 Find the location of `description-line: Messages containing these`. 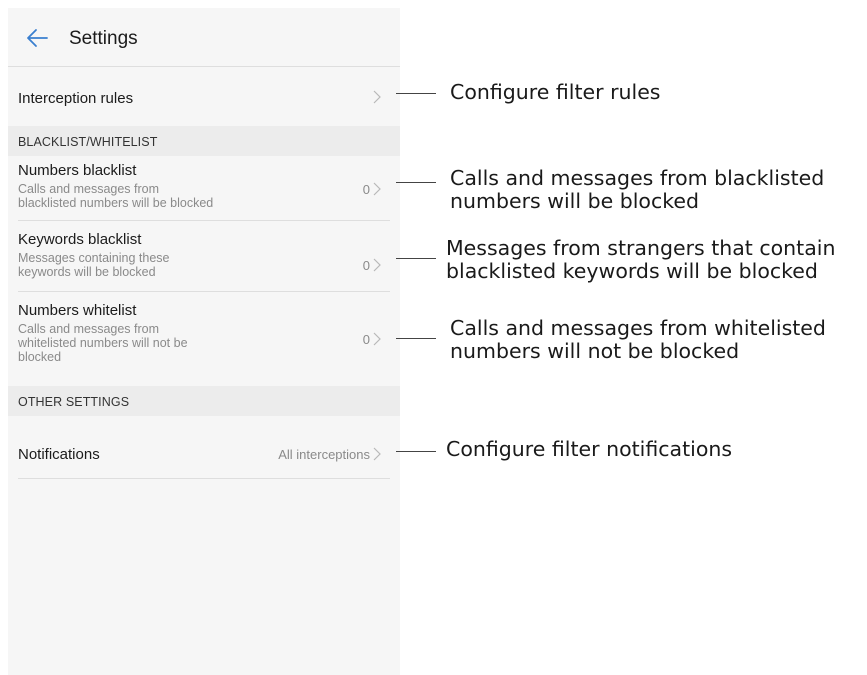

description-line: Messages containing these is located at coordinates (94, 258).